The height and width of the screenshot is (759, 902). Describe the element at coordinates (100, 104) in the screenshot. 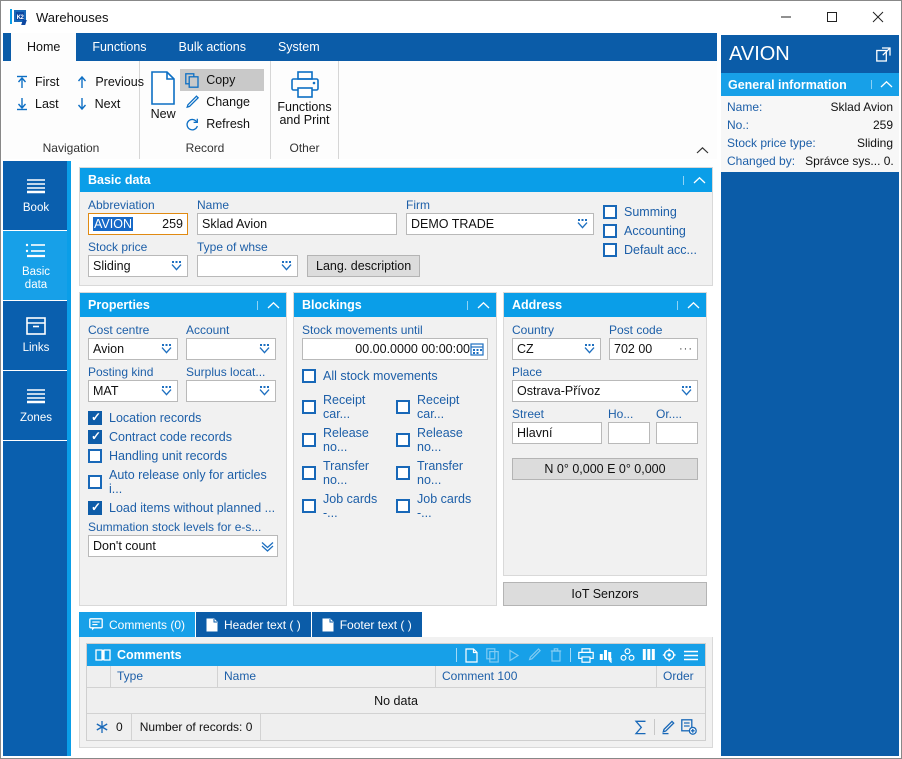

I see `nav-next-button: Next` at that location.